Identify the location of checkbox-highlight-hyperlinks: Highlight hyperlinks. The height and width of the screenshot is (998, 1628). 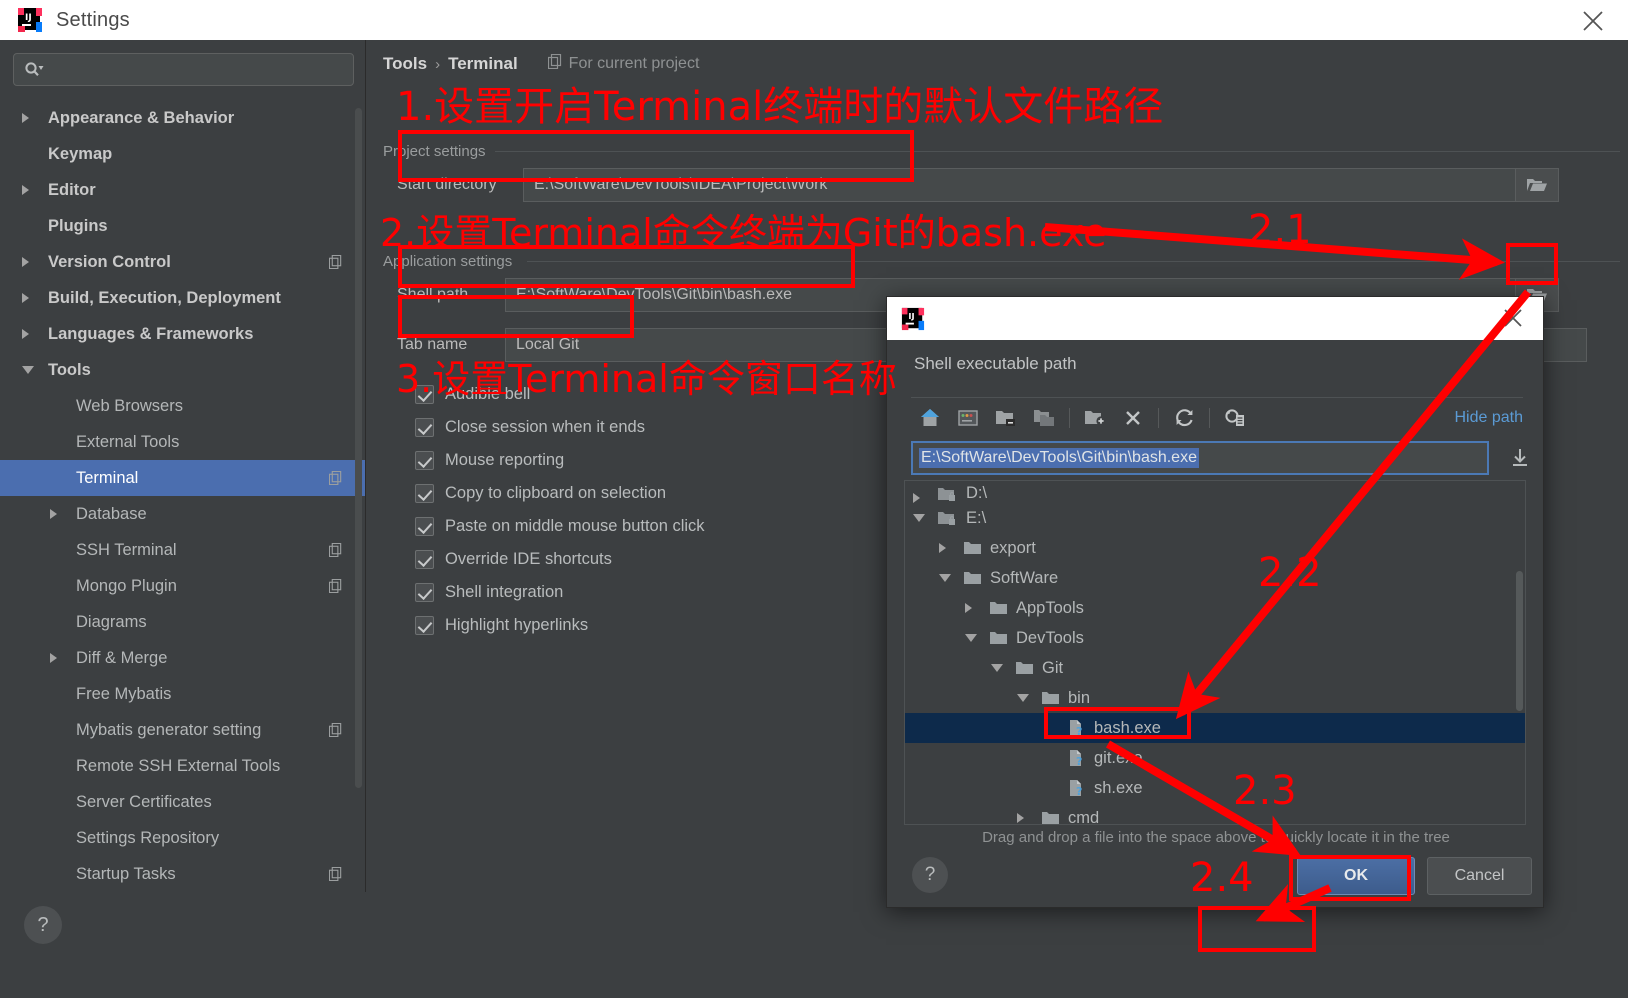
(501, 625).